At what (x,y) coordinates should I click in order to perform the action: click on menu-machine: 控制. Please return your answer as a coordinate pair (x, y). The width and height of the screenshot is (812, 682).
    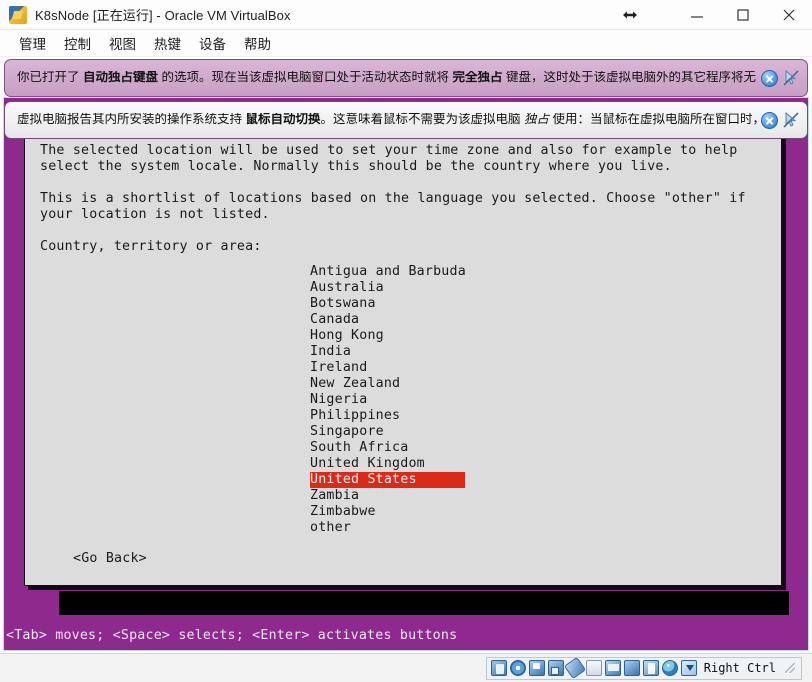
    Looking at the image, I should click on (77, 43).